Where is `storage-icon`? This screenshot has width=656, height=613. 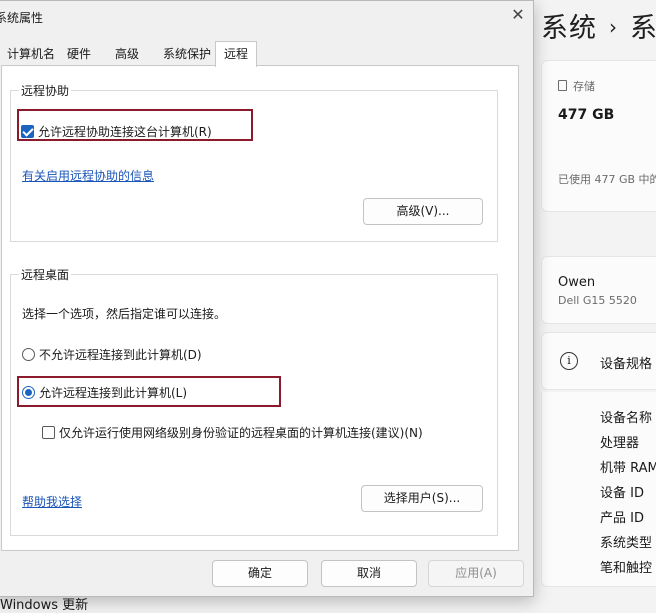 storage-icon is located at coordinates (562, 85).